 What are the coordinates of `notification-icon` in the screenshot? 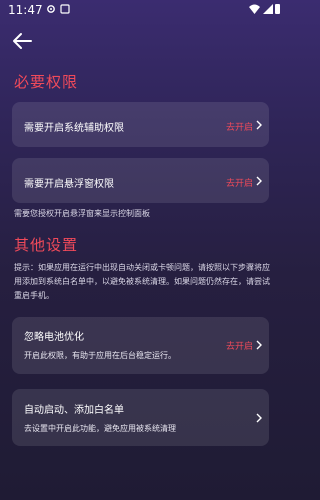 It's located at (65, 9).